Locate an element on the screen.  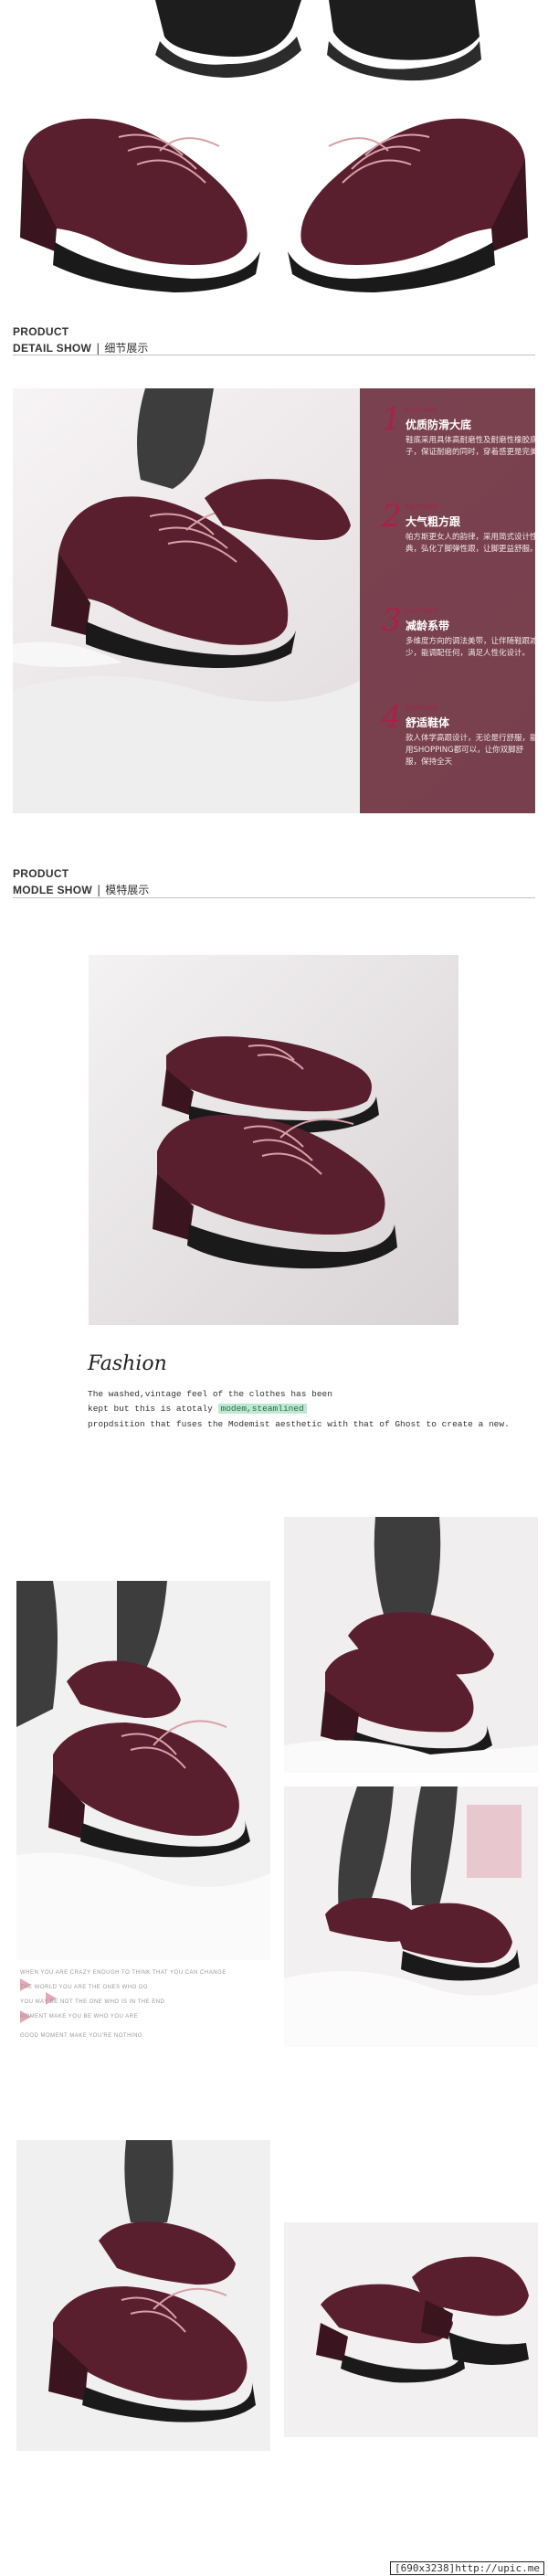
model-photo-left-tall is located at coordinates (143, 1770).